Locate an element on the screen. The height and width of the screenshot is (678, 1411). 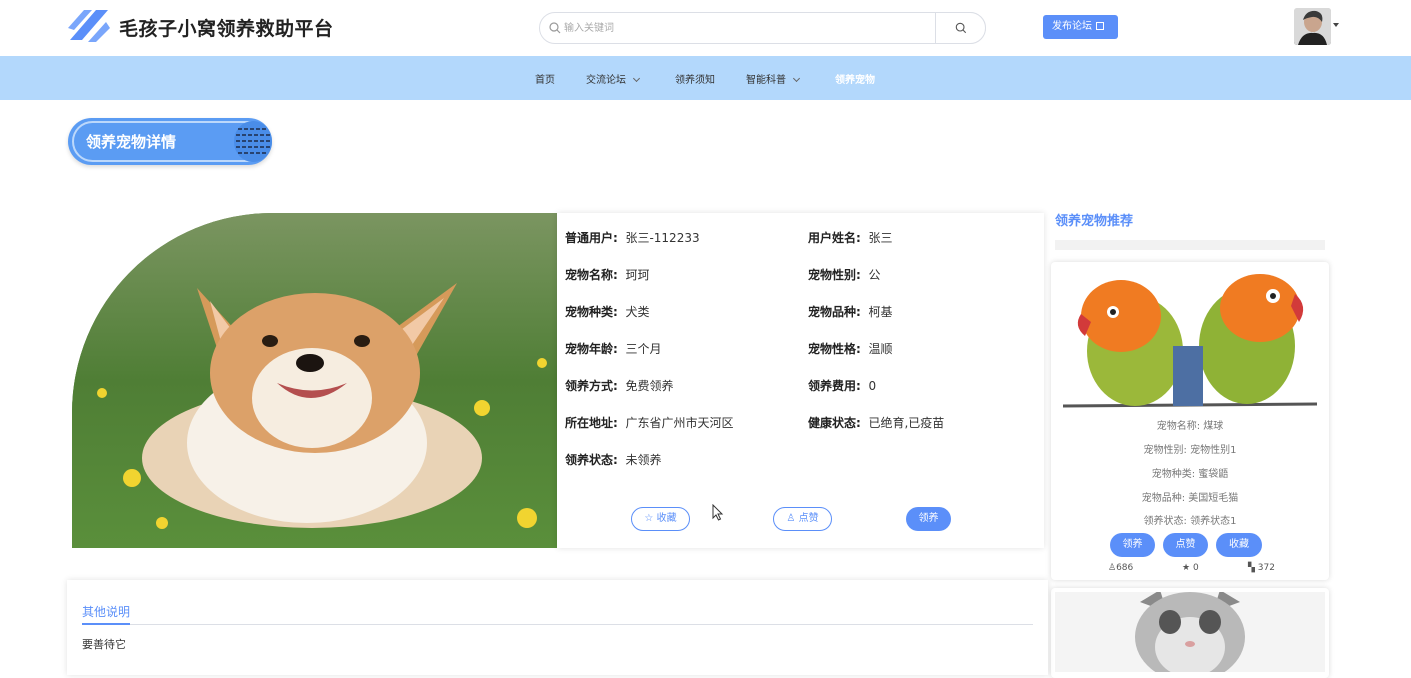
external-link-icon is located at coordinates (1100, 26).